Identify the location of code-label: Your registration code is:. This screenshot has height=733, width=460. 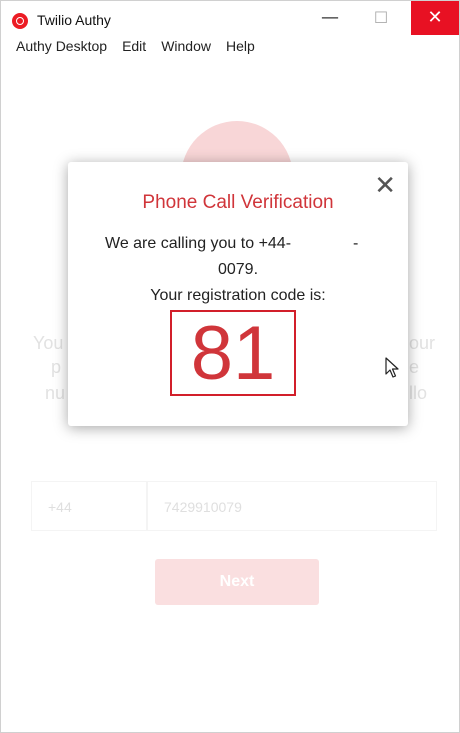
(238, 295).